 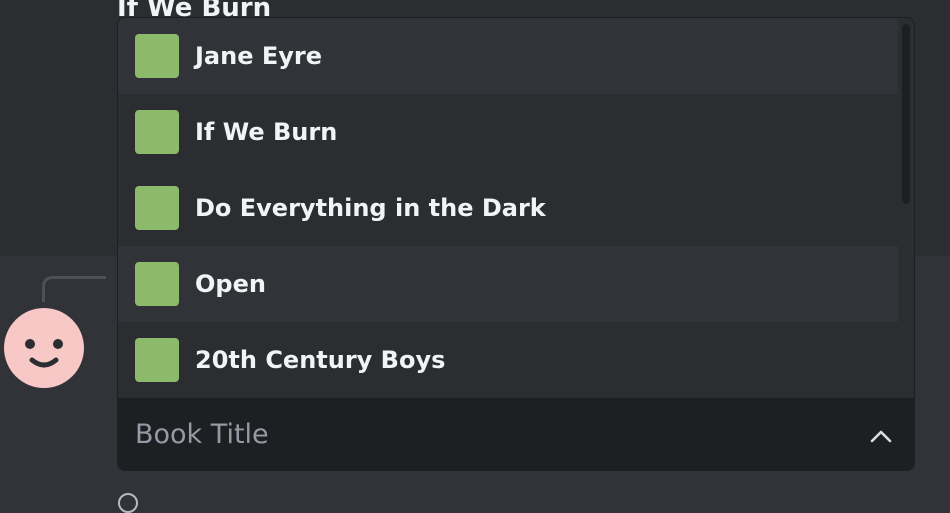 I want to click on info-icon, so click(x=128, y=503).